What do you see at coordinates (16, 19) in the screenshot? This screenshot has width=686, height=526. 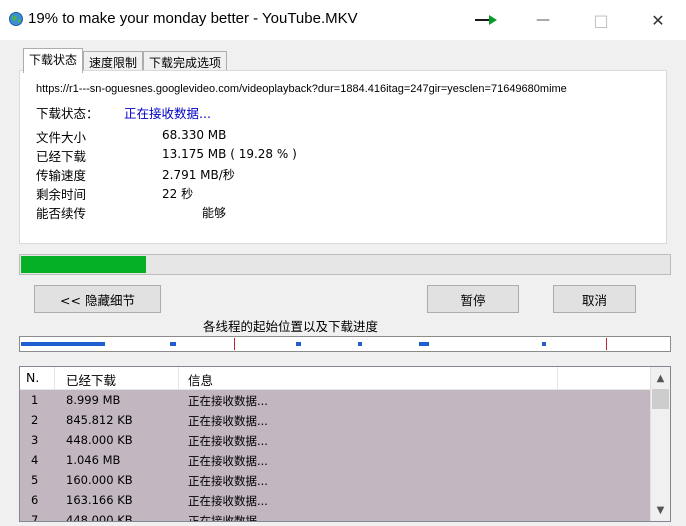 I see `world-globe-icon` at bounding box center [16, 19].